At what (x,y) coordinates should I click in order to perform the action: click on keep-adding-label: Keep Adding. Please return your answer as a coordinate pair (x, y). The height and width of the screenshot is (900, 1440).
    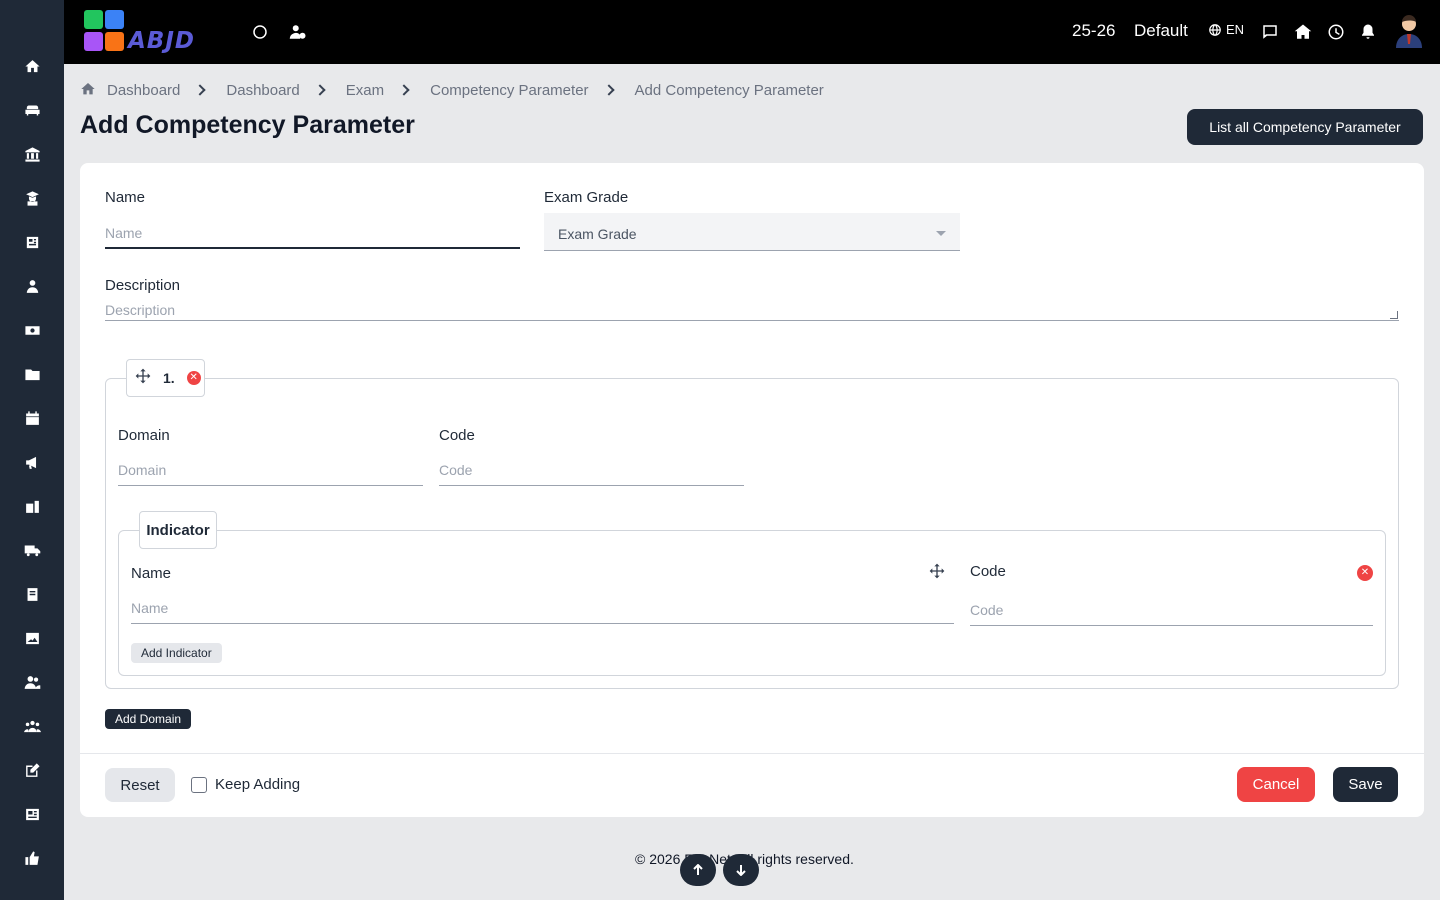
    Looking at the image, I should click on (258, 784).